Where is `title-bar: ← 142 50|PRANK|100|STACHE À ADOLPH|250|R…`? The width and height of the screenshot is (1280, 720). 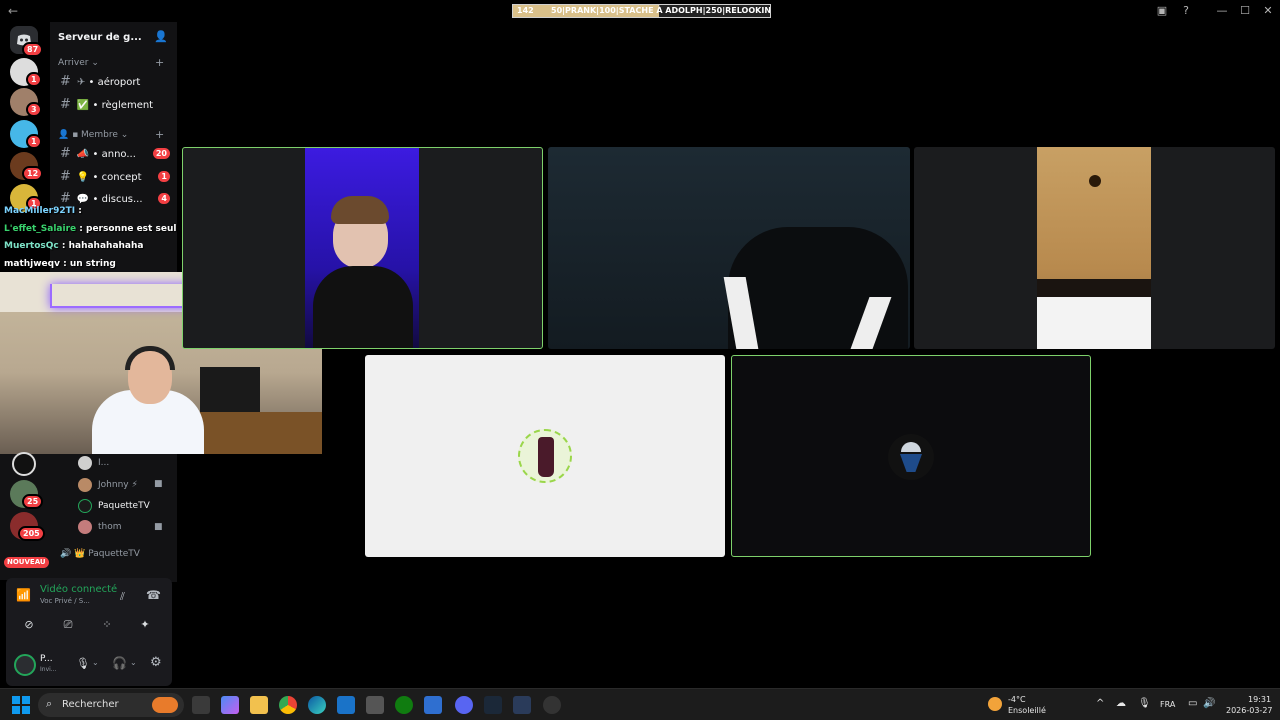
title-bar: ← 142 50|PRANK|100|STACHE À ADOLPH|250|R… is located at coordinates (640, 11).